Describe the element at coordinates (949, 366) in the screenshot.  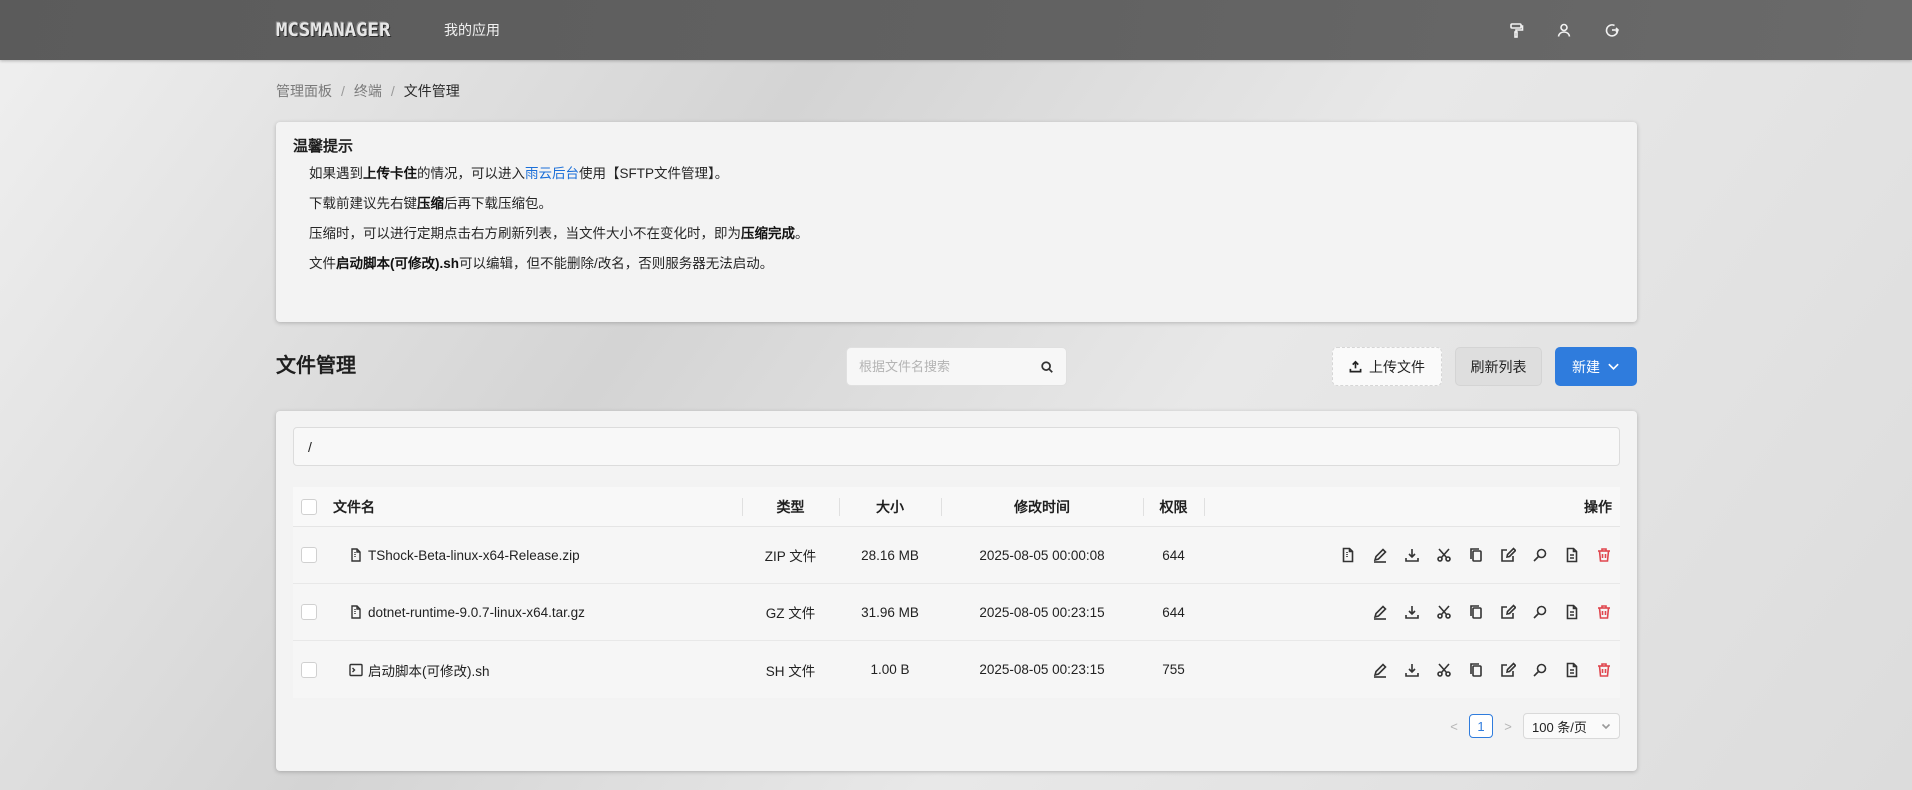
I see `search-input` at that location.